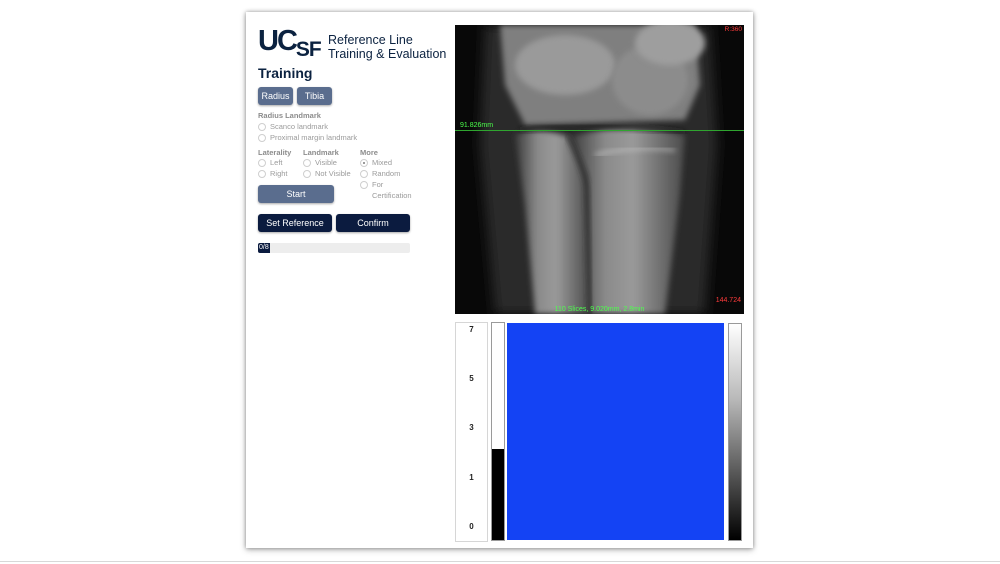 This screenshot has width=1000, height=564. Describe the element at coordinates (328, 163) in the screenshot. I see `radio-visible: Visible` at that location.